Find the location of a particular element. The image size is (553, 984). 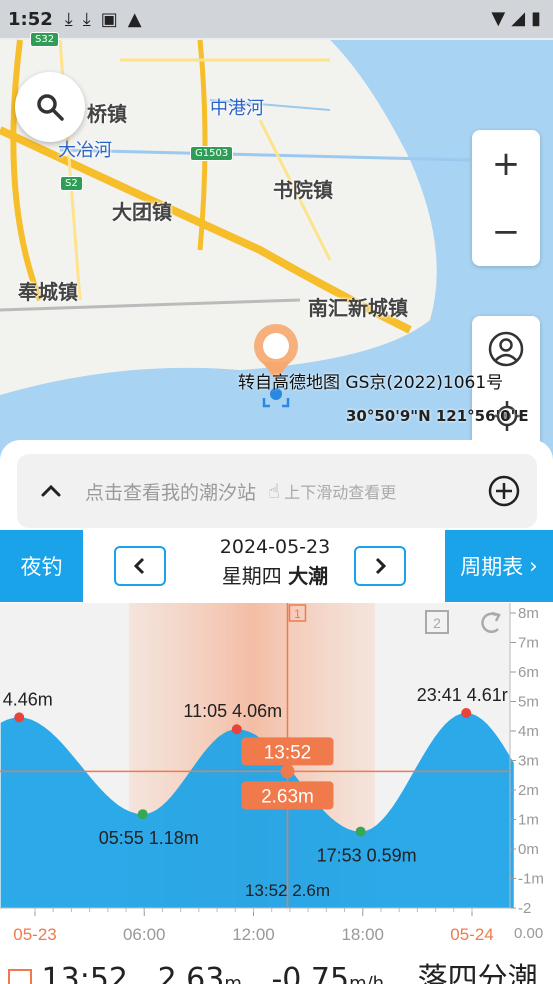

map-label: 奉城镇 is located at coordinates (48, 292).